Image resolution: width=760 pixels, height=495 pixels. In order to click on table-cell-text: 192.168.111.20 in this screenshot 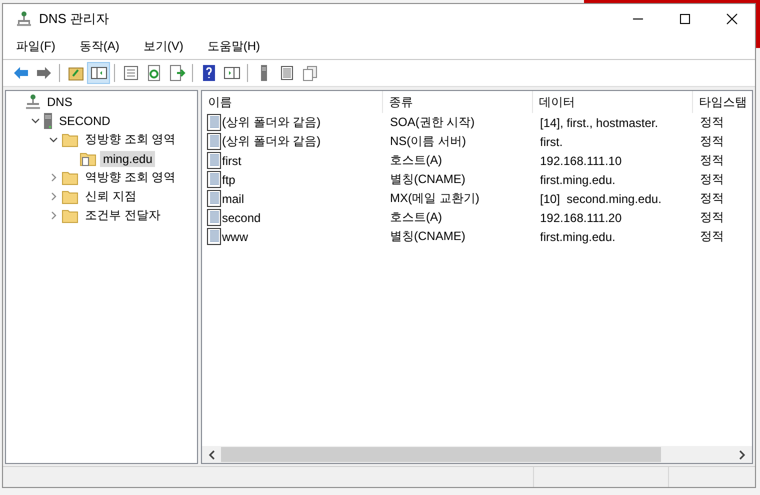, I will do `click(581, 217)`.